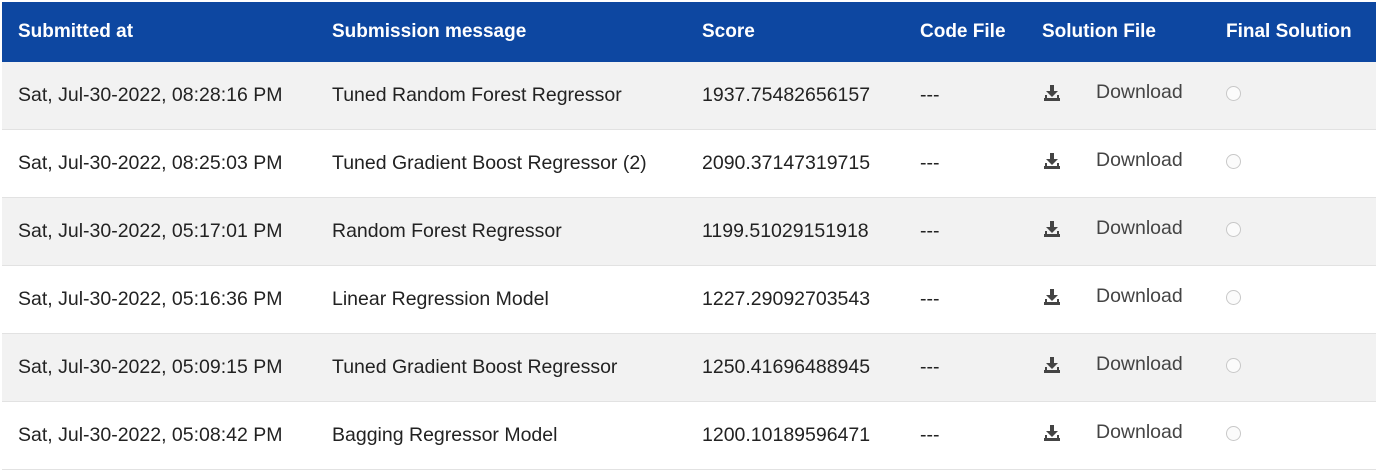  Describe the element at coordinates (447, 231) in the screenshot. I see `submission-message-cell: Random Forest Regressor` at that location.